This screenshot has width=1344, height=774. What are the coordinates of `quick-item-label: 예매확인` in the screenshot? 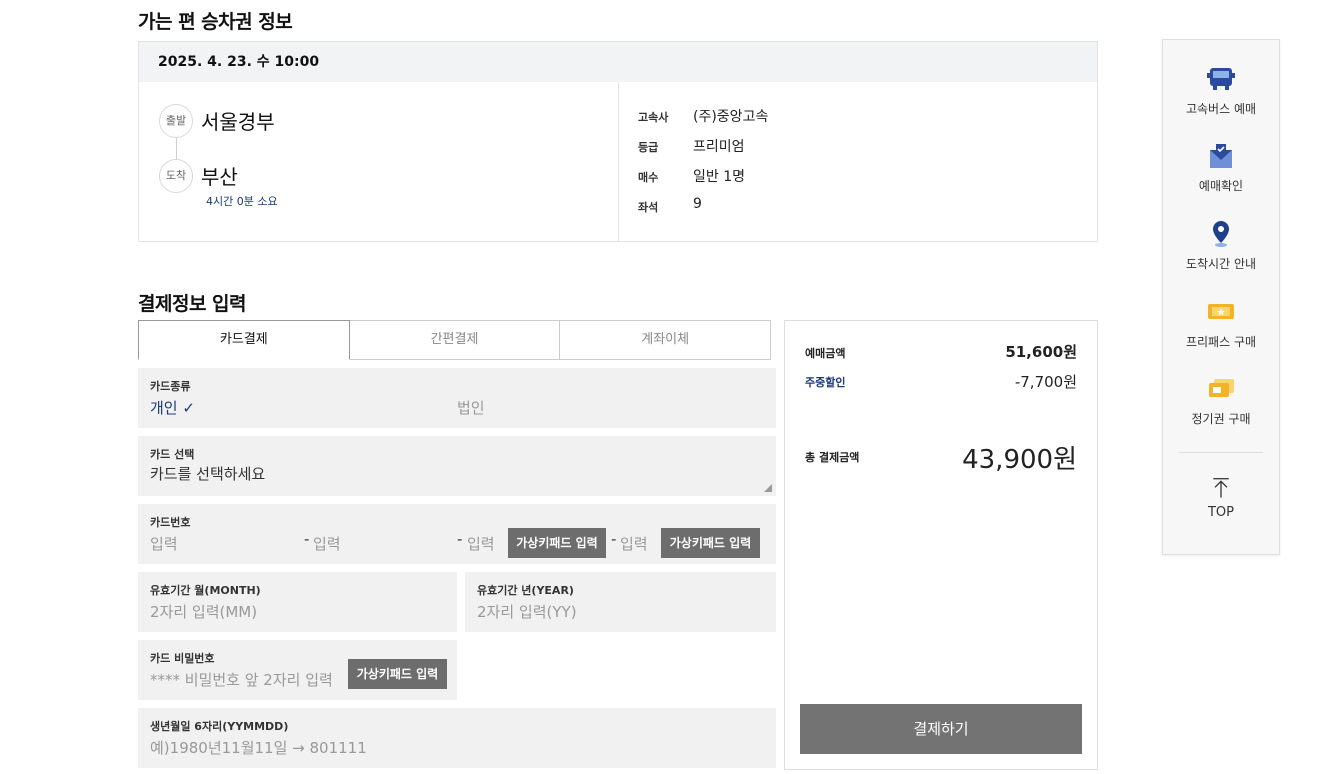 It's located at (1221, 186).